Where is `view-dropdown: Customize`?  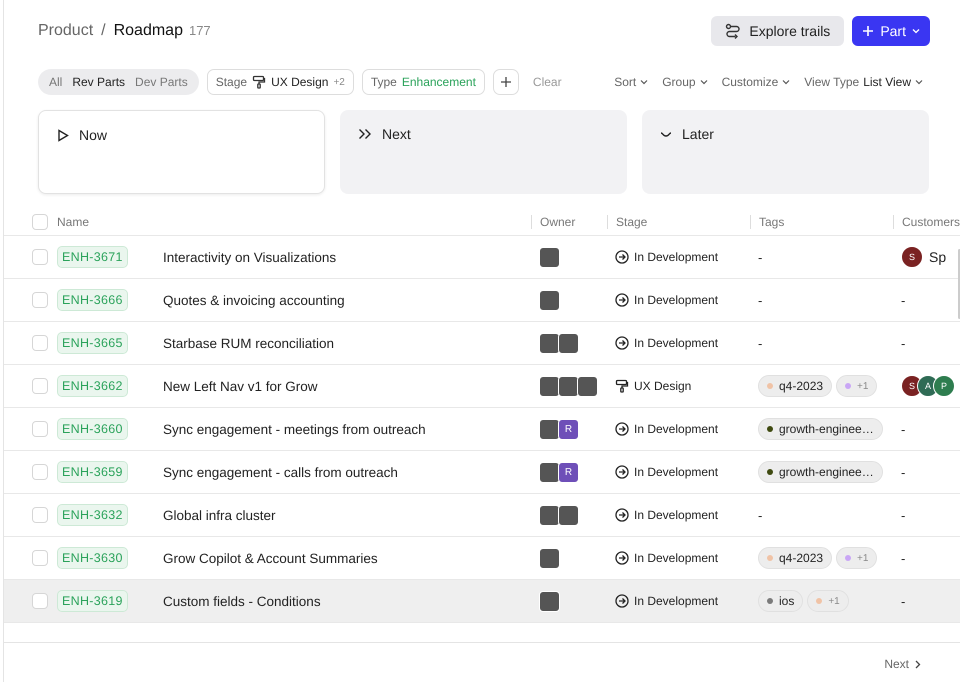 view-dropdown: Customize is located at coordinates (756, 82).